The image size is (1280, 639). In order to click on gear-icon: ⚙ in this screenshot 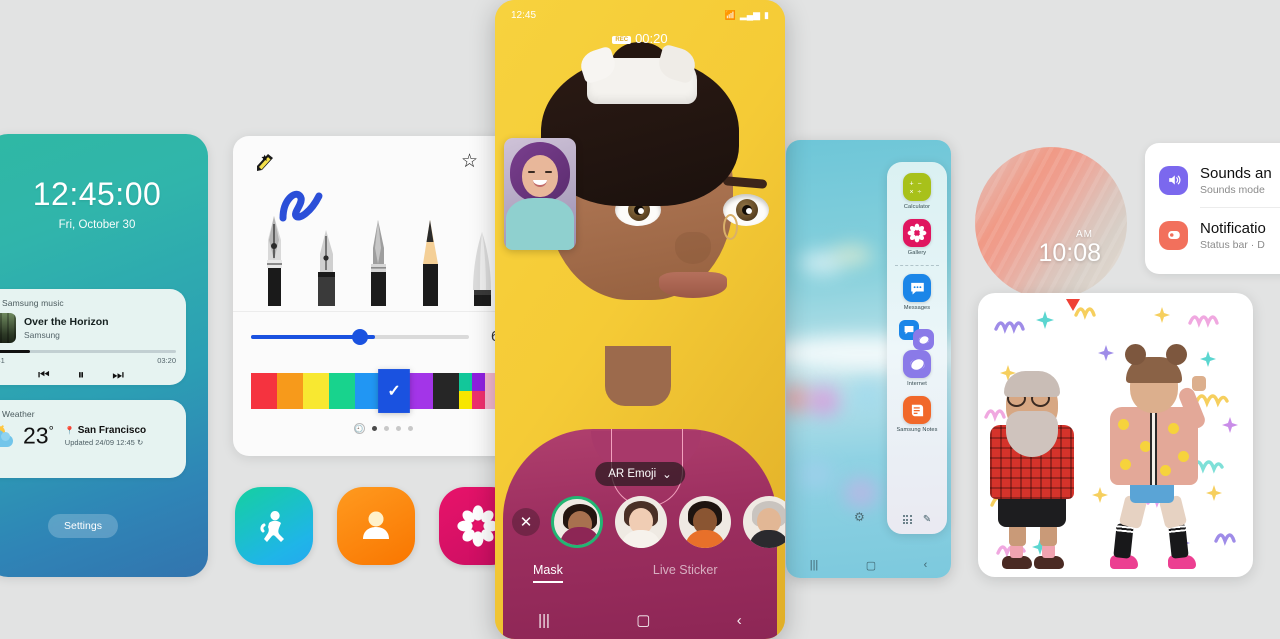, I will do `click(859, 517)`.